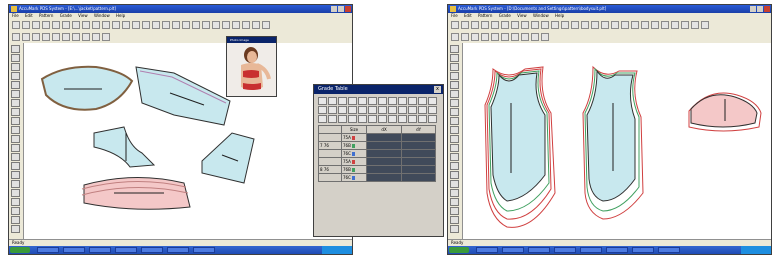 The image size is (774, 259). Describe the element at coordinates (354, 169) in the screenshot. I see `size-cell: 76B` at that location.